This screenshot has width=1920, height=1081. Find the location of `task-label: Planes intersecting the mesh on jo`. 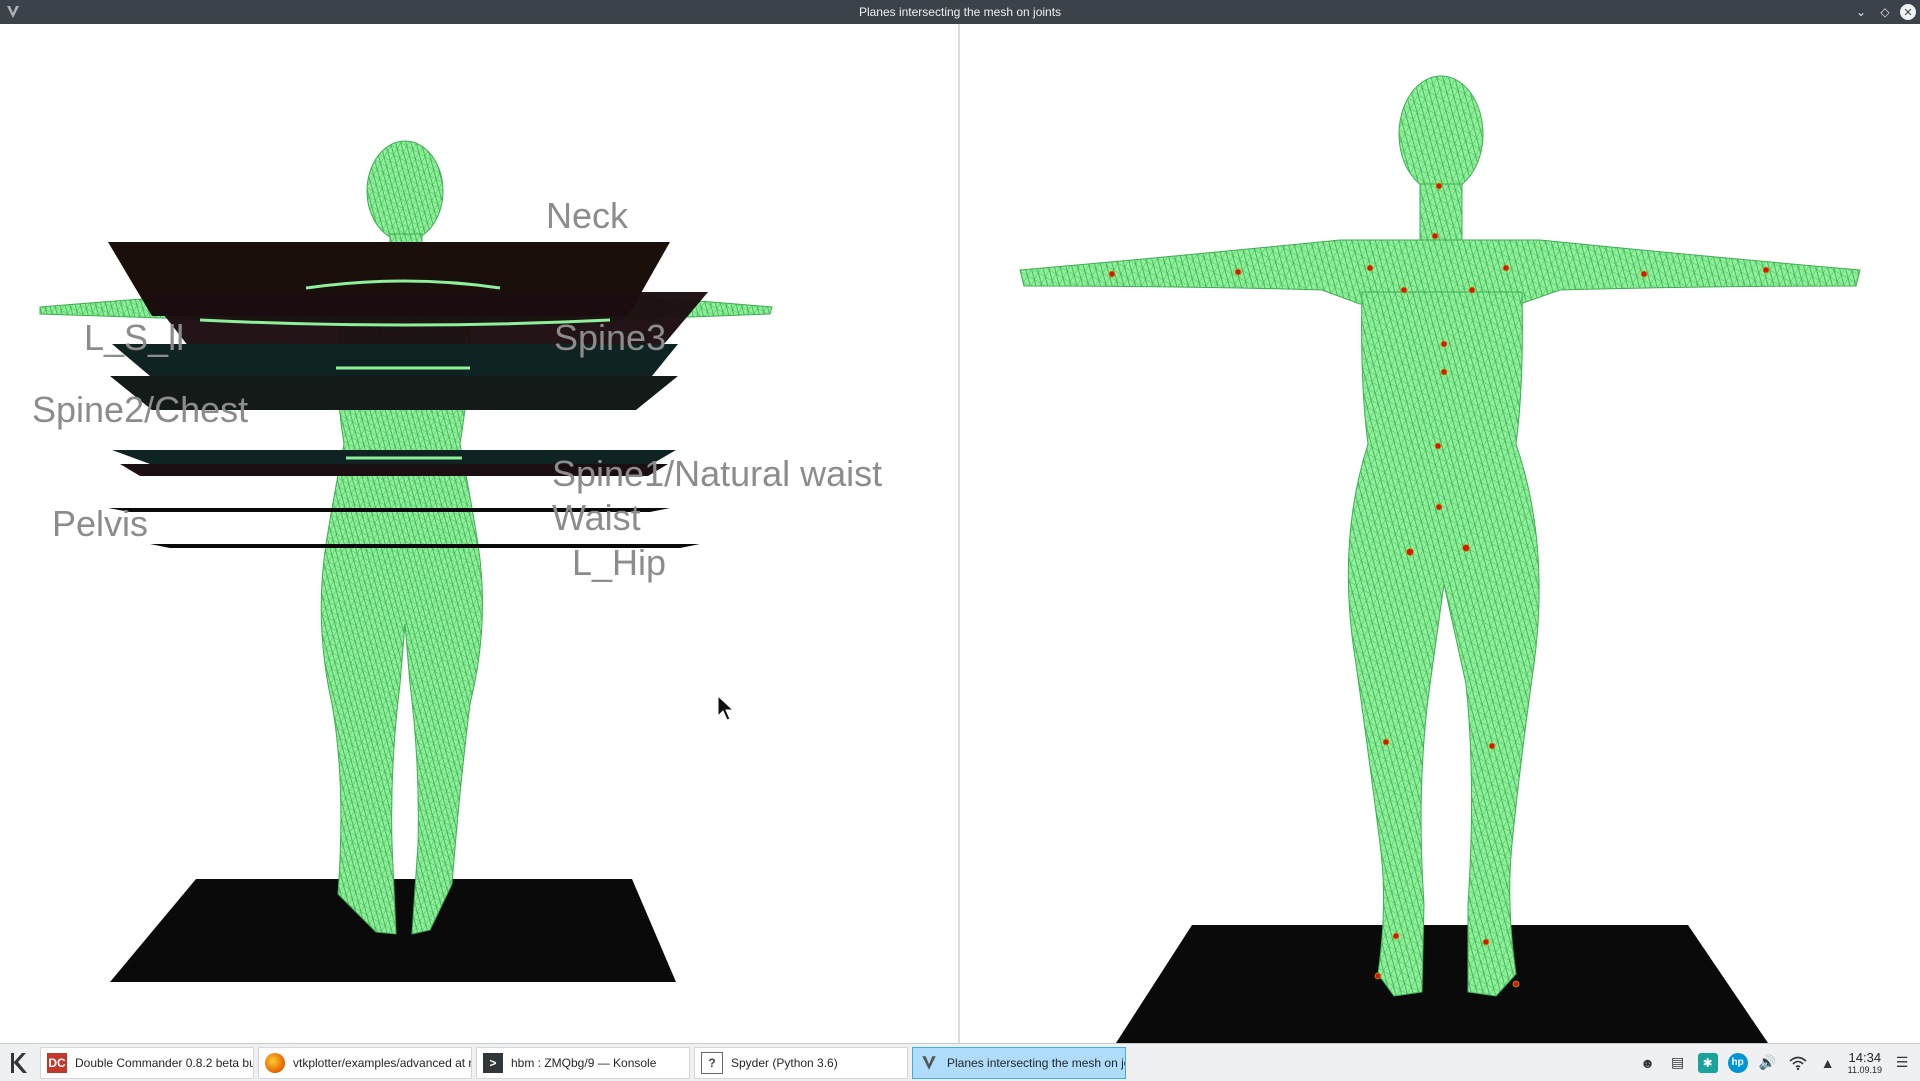

task-label: Planes intersecting the mesh on jo is located at coordinates (1036, 1062).